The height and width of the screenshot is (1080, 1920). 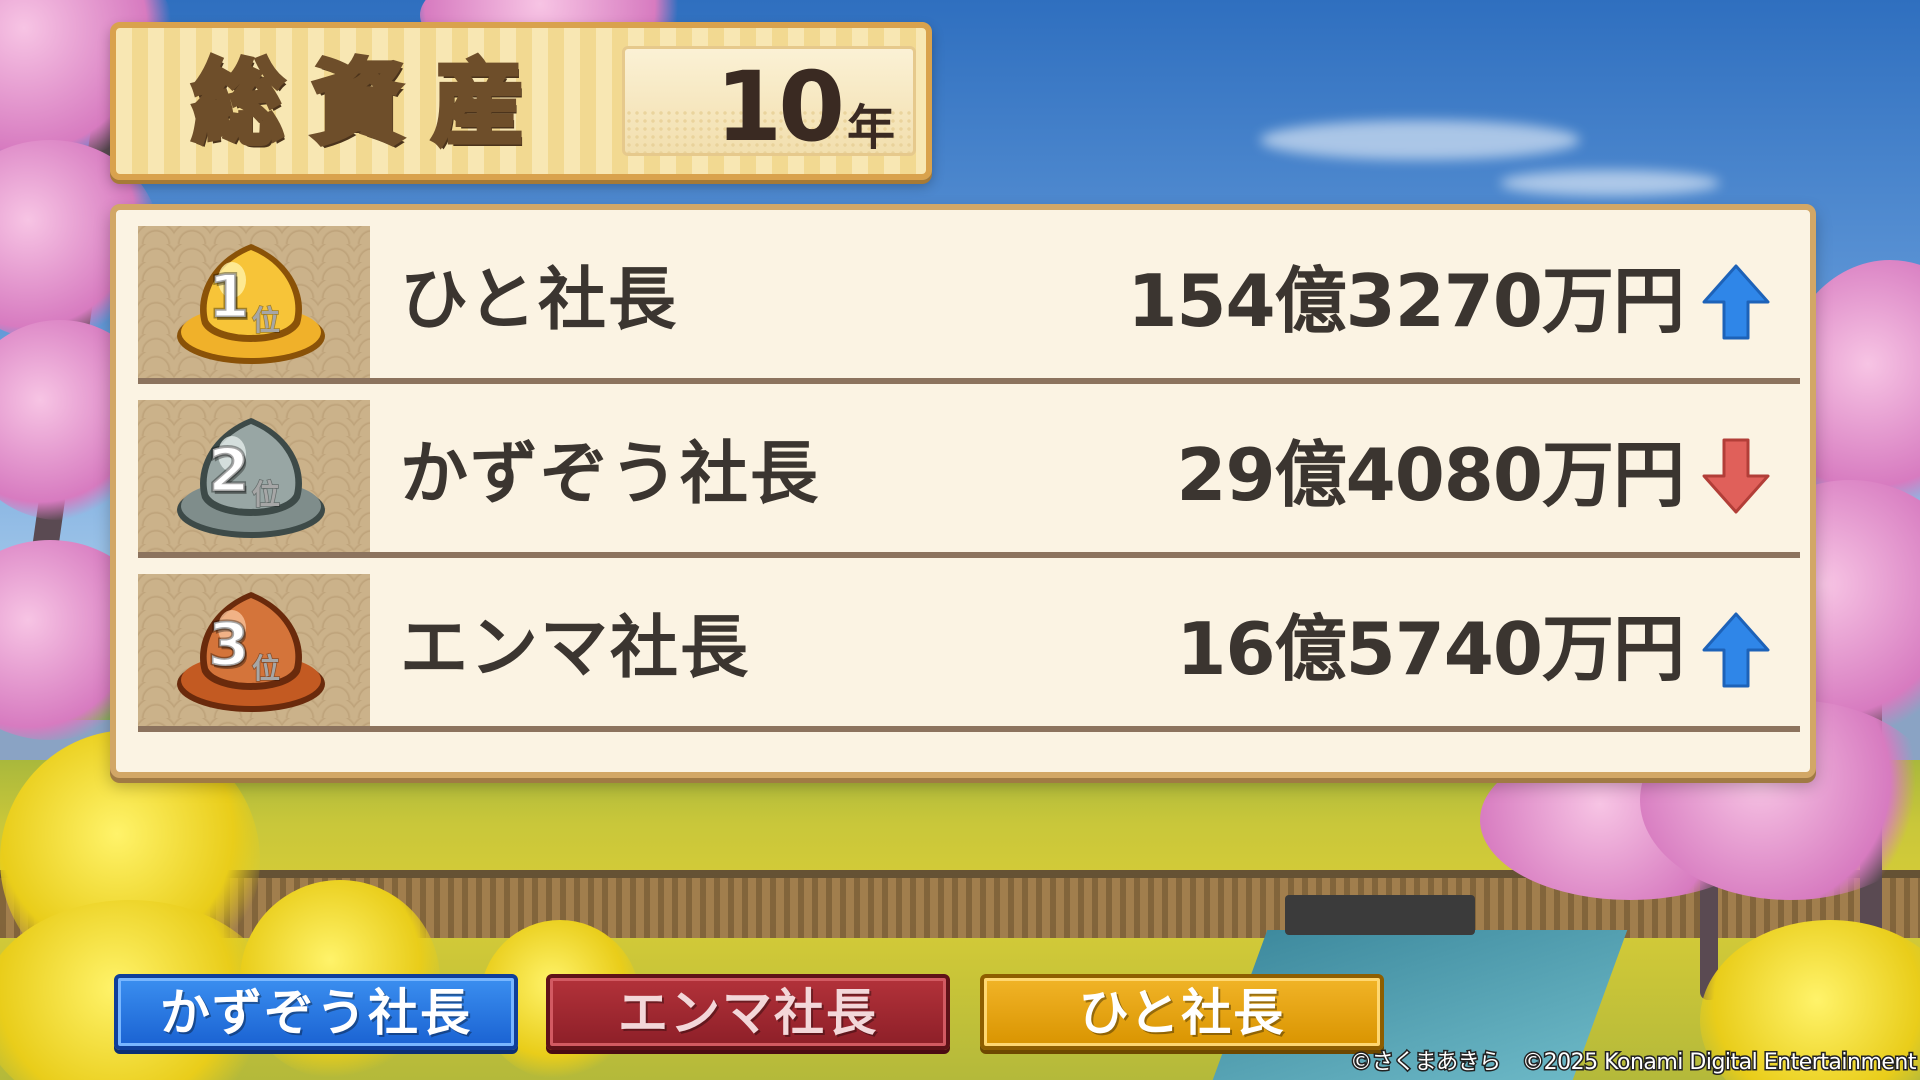 What do you see at coordinates (969, 479) in the screenshot?
I see `ranking-row-2: 2 位 かずぞう社長 29億4080万円` at bounding box center [969, 479].